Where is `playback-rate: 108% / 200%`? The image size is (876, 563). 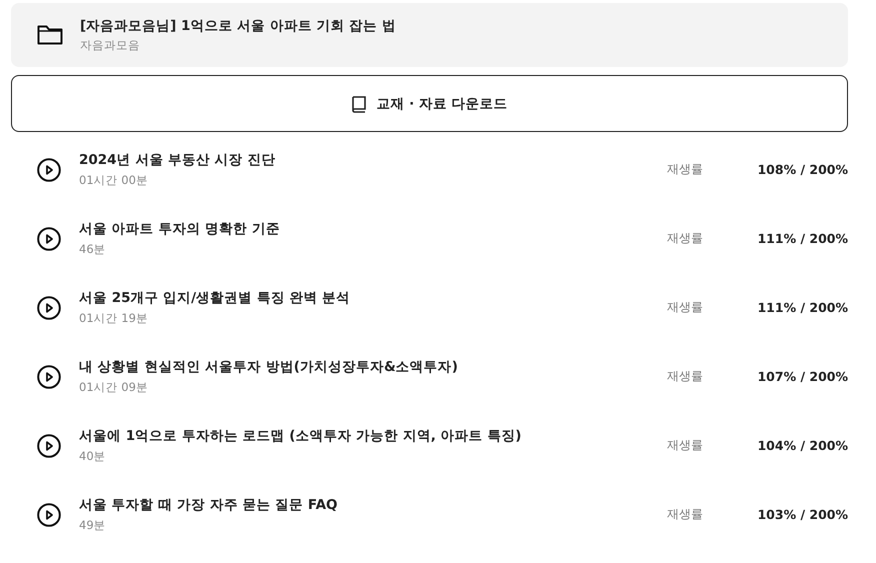
playback-rate: 108% / 200% is located at coordinates (802, 169).